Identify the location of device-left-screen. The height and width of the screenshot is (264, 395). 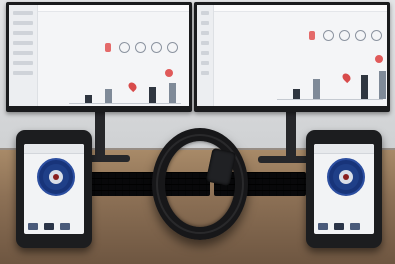
(54, 189).